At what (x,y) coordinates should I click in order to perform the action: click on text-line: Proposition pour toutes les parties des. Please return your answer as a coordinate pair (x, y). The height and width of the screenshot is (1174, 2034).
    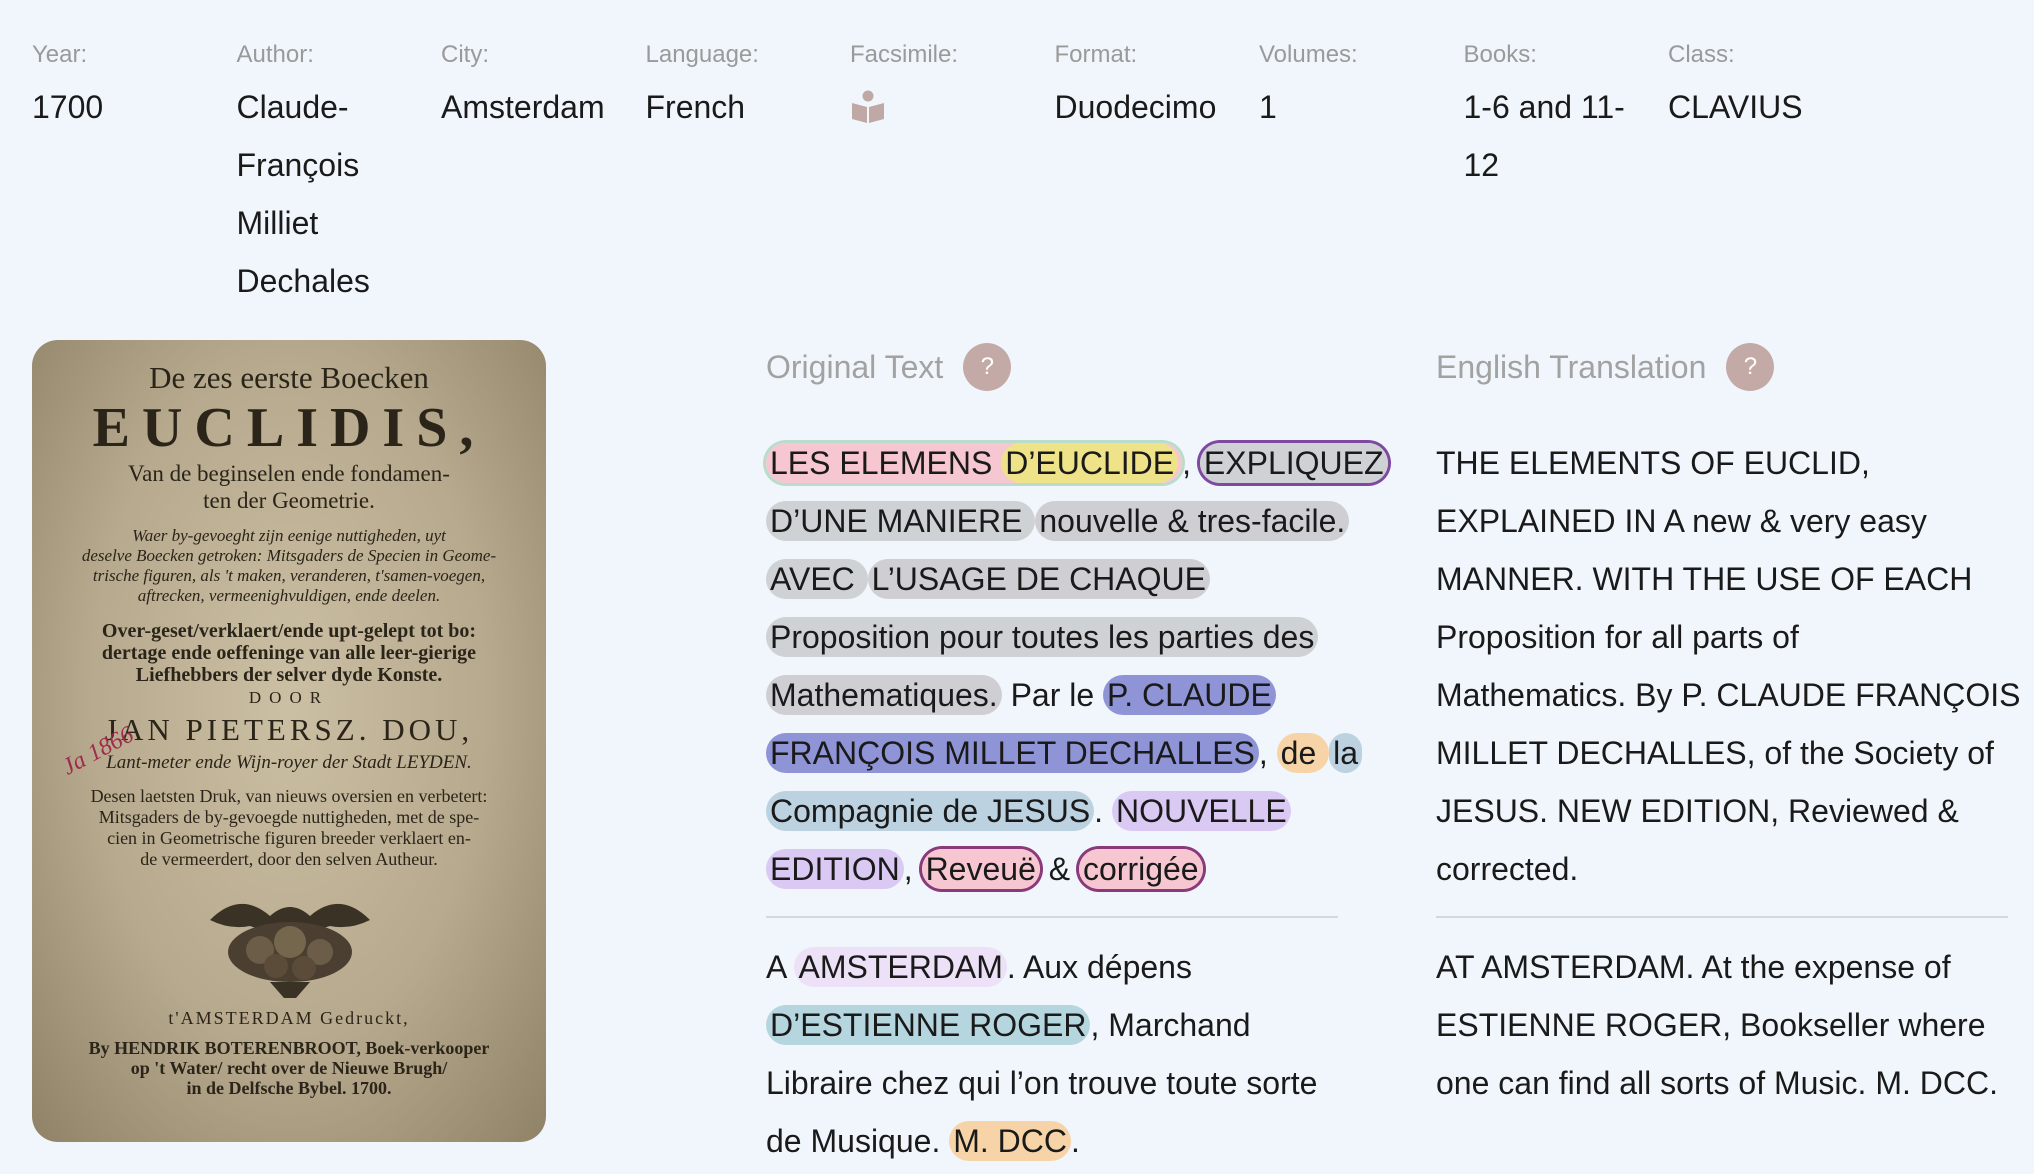
    Looking at the image, I should click on (1052, 637).